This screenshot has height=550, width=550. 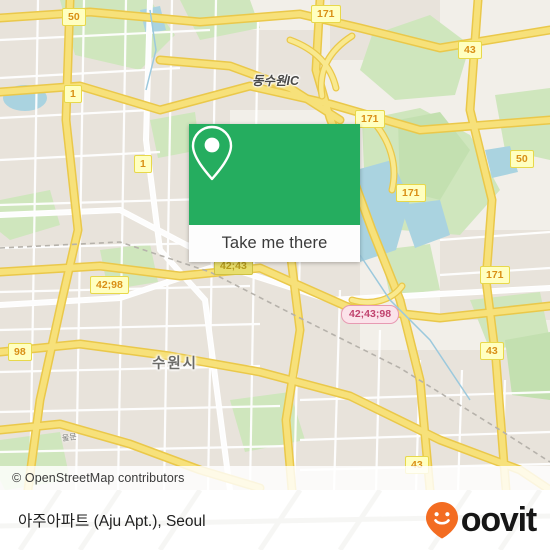 I want to click on card-cta-area: Take me there, so click(x=274, y=243).